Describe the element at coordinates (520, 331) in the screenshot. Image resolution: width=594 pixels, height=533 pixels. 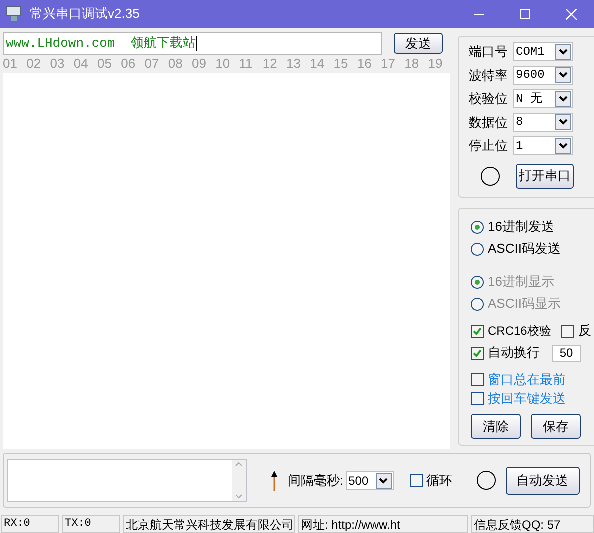
I see `checkbox-label: CRC16校验` at that location.